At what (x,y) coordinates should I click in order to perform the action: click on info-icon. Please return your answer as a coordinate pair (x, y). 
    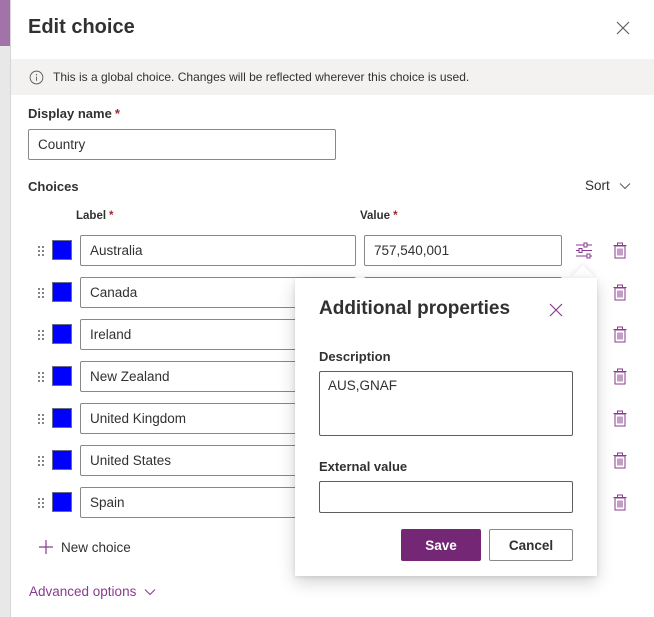
    Looking at the image, I should click on (36, 77).